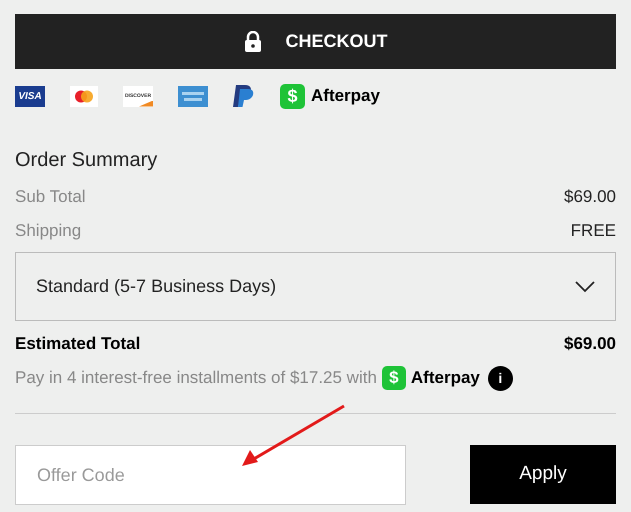 The height and width of the screenshot is (512, 631). What do you see at coordinates (86, 160) in the screenshot?
I see `order-summary-title: Order Summary` at bounding box center [86, 160].